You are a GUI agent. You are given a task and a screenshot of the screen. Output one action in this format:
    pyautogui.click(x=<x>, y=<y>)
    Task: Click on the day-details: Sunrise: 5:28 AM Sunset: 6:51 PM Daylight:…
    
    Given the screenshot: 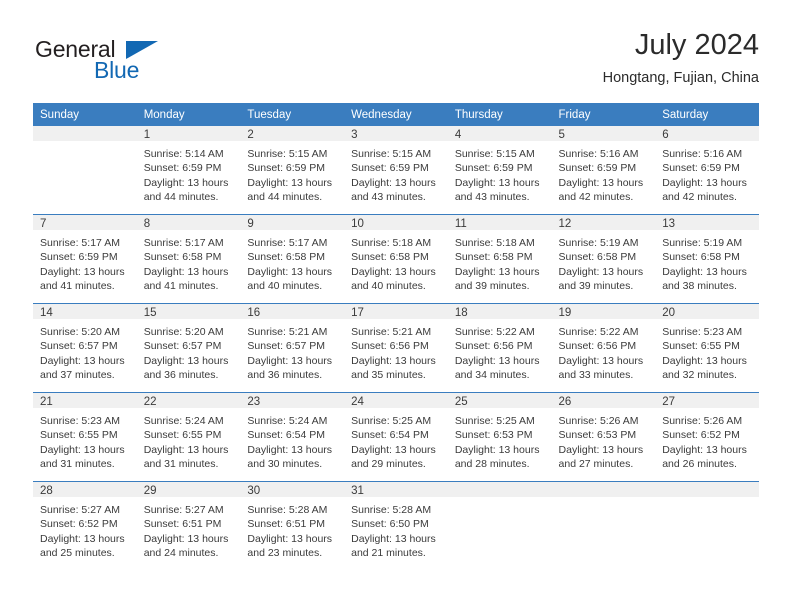 What is the action you would take?
    pyautogui.click(x=292, y=529)
    